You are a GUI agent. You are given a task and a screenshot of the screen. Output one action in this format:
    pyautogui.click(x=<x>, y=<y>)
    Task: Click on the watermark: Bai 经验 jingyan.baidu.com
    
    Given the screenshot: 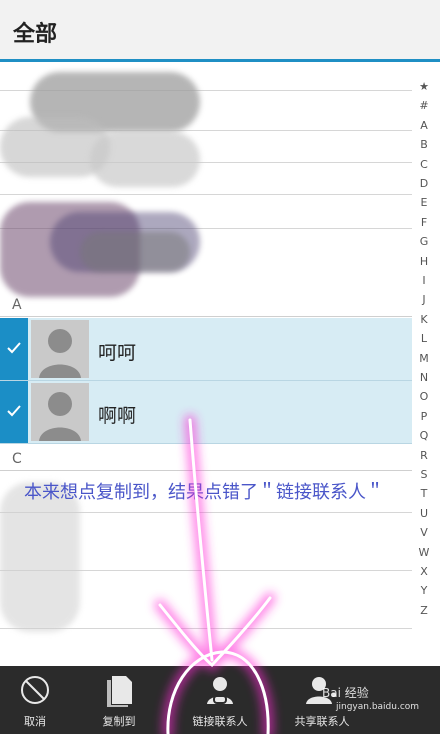 What is the action you would take?
    pyautogui.click(x=370, y=698)
    